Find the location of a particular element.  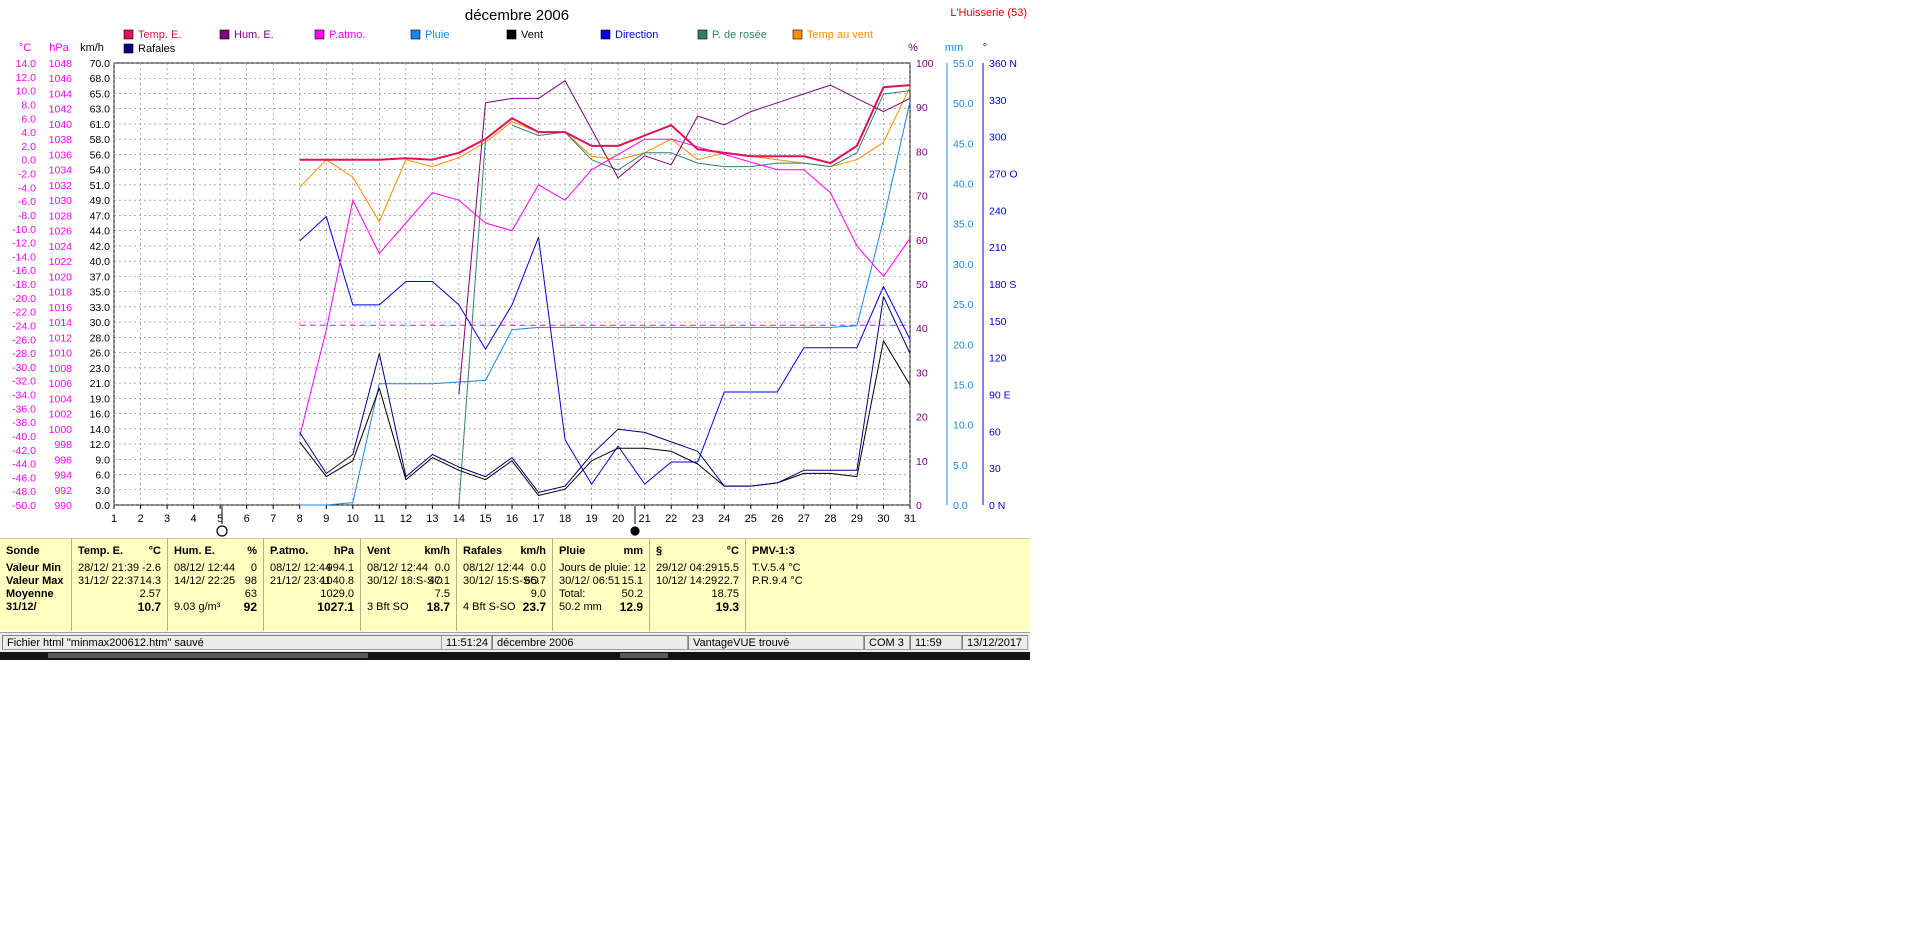

dir-axis-tick-label: 270 O is located at coordinates (1003, 175).